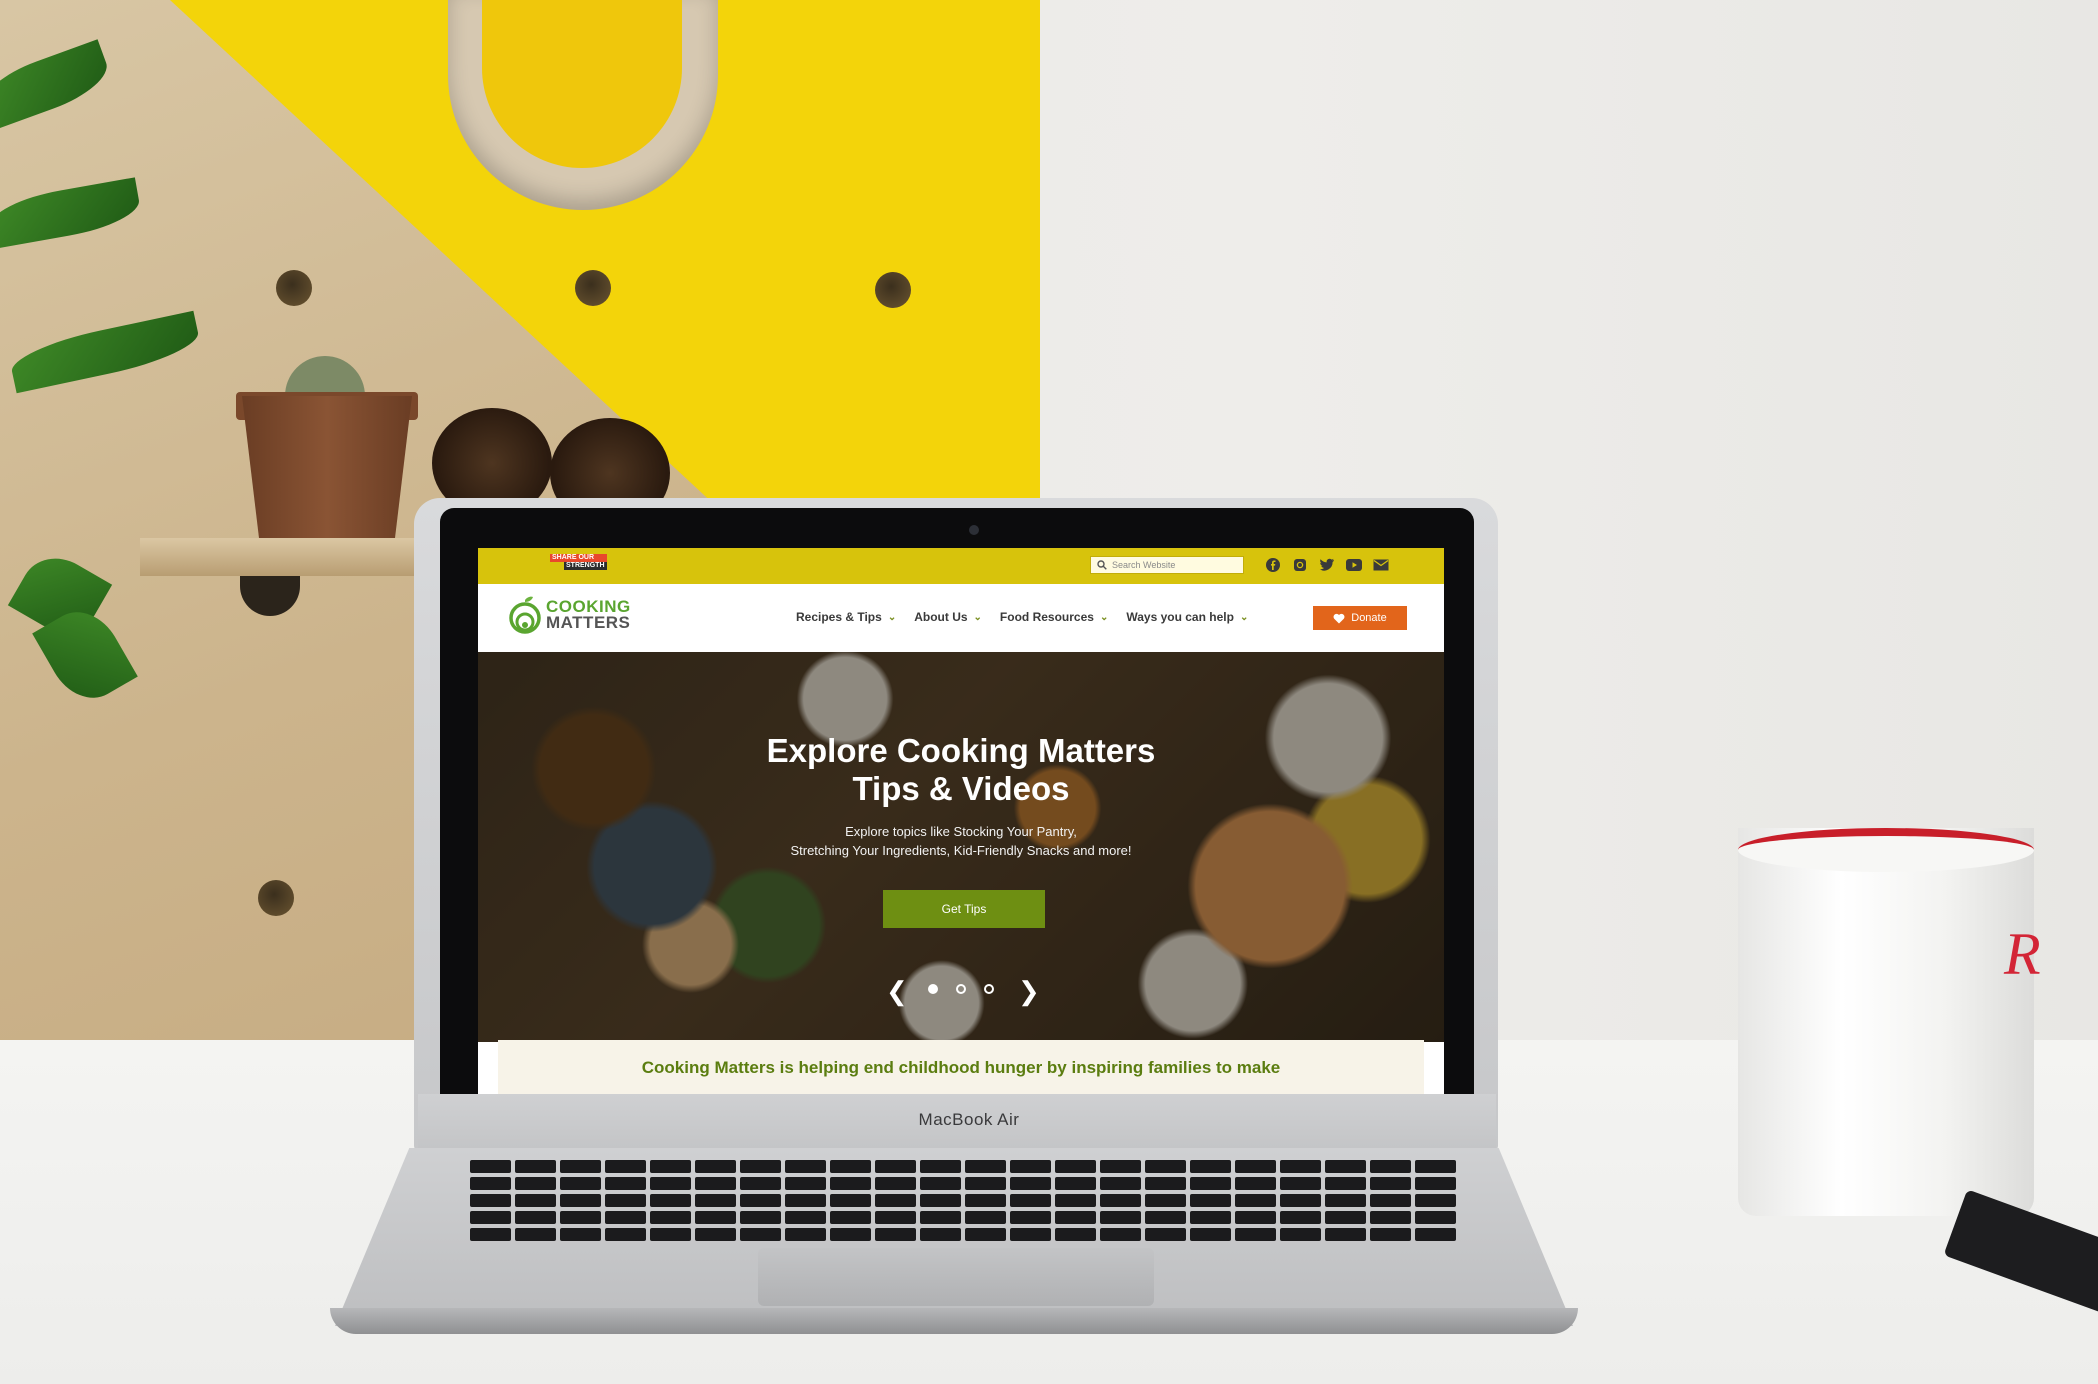 The height and width of the screenshot is (1384, 2098). I want to click on logo-icon, so click(525, 615).